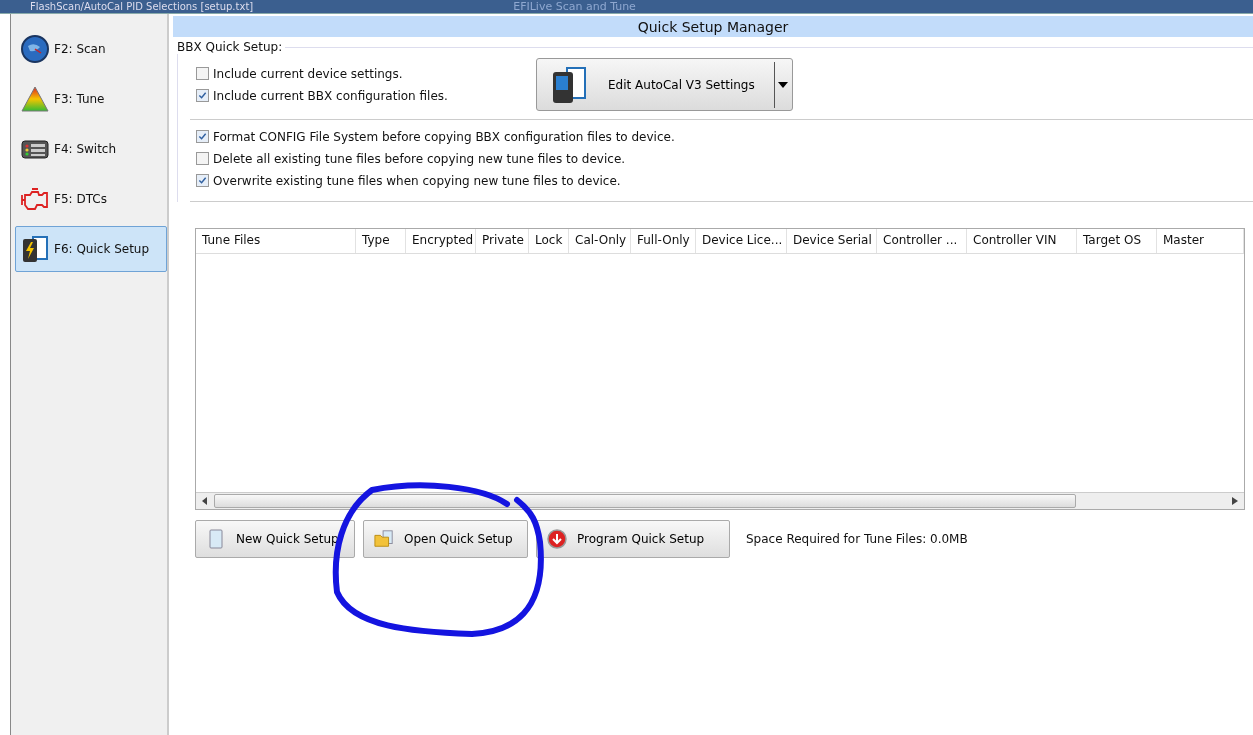 Image resolution: width=1253 pixels, height=735 pixels. I want to click on globe-icon, so click(35, 49).